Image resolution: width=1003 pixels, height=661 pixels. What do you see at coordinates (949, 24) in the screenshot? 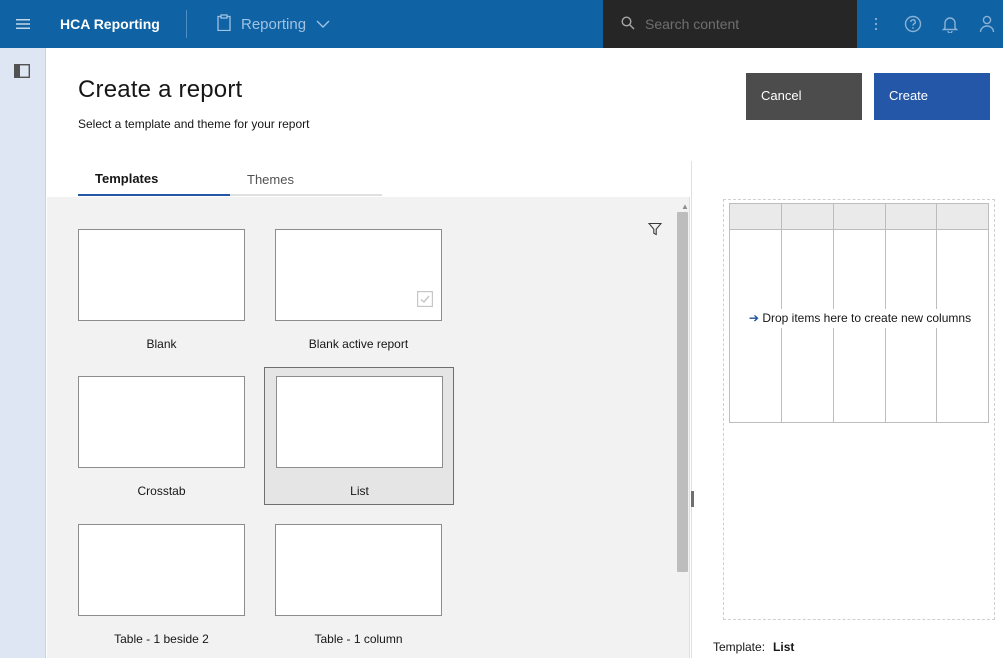
I see `notification-bell-icon` at bounding box center [949, 24].